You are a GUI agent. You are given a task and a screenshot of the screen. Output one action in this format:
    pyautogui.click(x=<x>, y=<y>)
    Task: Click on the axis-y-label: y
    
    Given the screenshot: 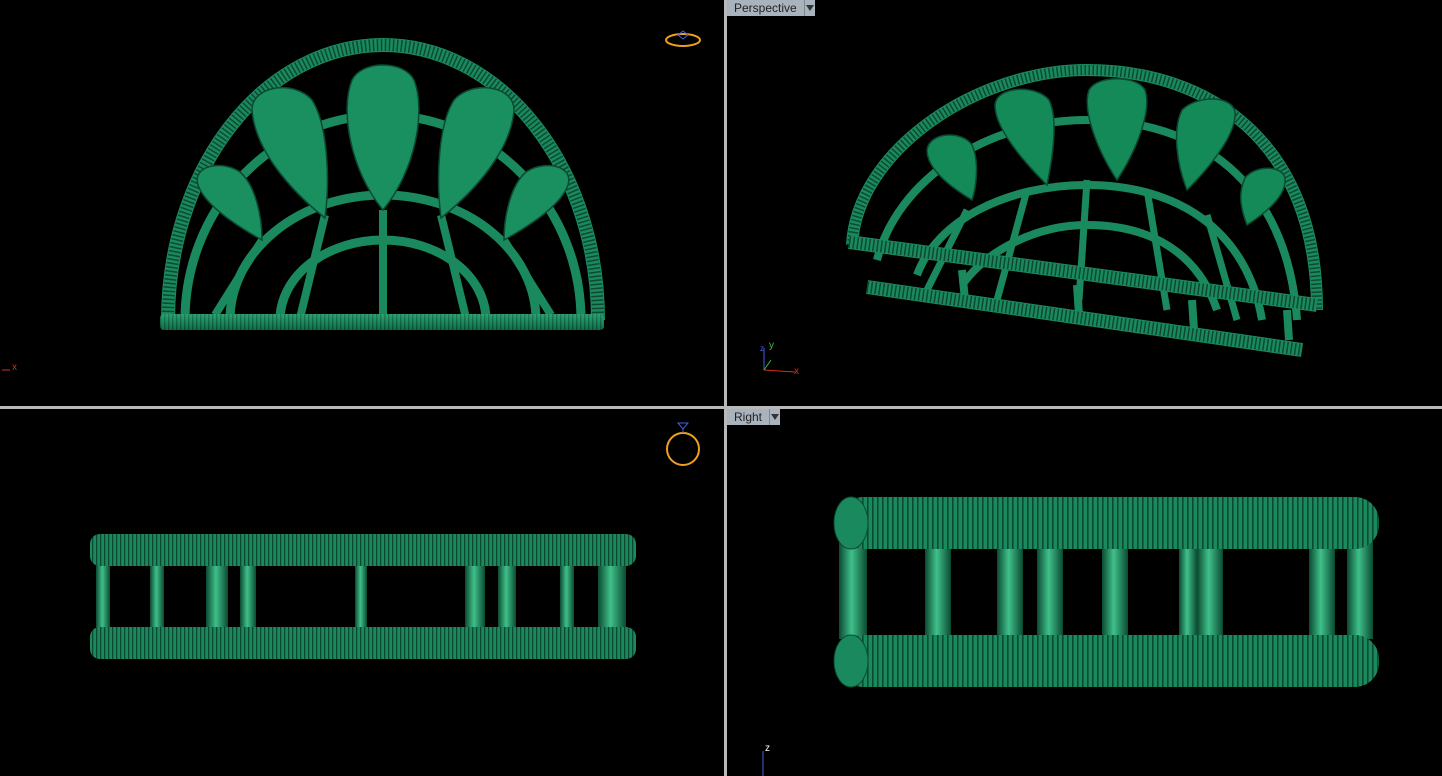 What is the action you would take?
    pyautogui.click(x=771, y=345)
    